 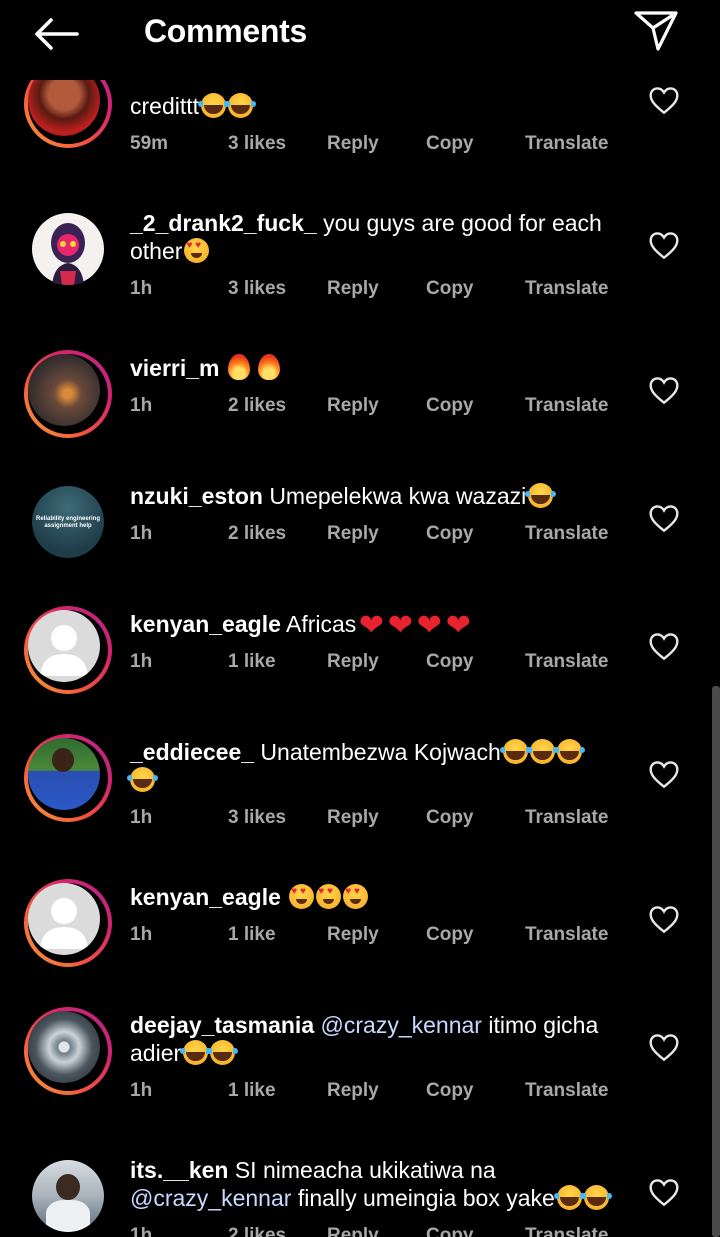 What do you see at coordinates (656, 31) in the screenshot?
I see `share-button` at bounding box center [656, 31].